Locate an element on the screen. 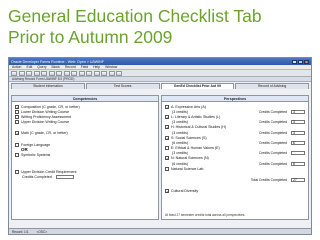 The height and width of the screenshot is (240, 320). menu-item-field: Field is located at coordinates (84, 67).